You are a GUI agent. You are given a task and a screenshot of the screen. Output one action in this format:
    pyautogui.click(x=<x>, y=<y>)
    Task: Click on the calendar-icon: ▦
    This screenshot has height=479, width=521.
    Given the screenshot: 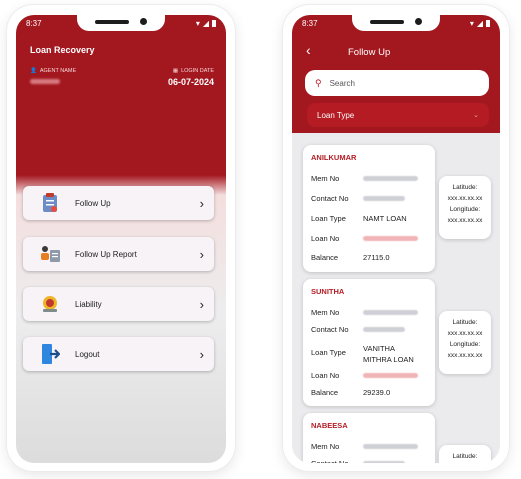 What is the action you would take?
    pyautogui.click(x=175, y=71)
    